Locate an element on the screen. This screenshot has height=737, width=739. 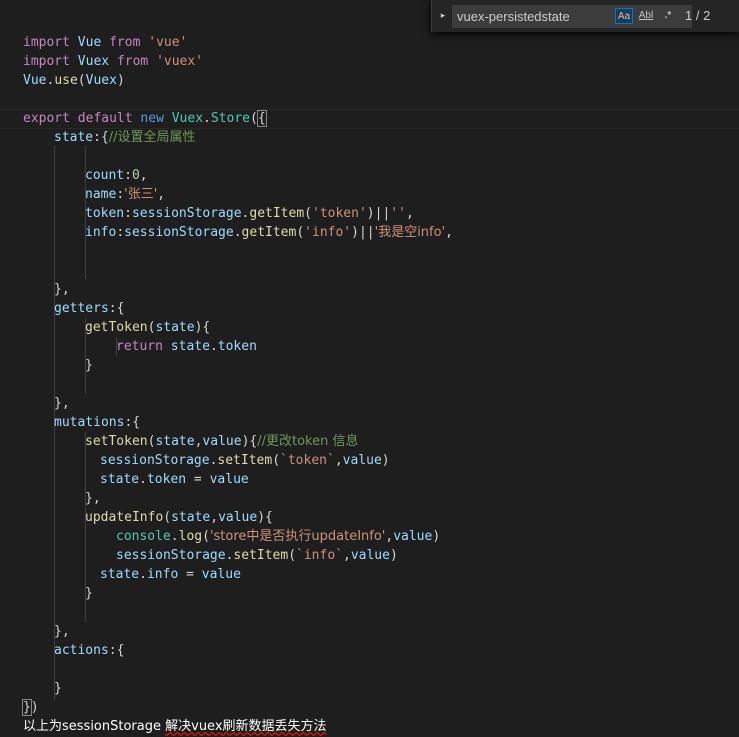
whole-word-button: Abl is located at coordinates (646, 16).